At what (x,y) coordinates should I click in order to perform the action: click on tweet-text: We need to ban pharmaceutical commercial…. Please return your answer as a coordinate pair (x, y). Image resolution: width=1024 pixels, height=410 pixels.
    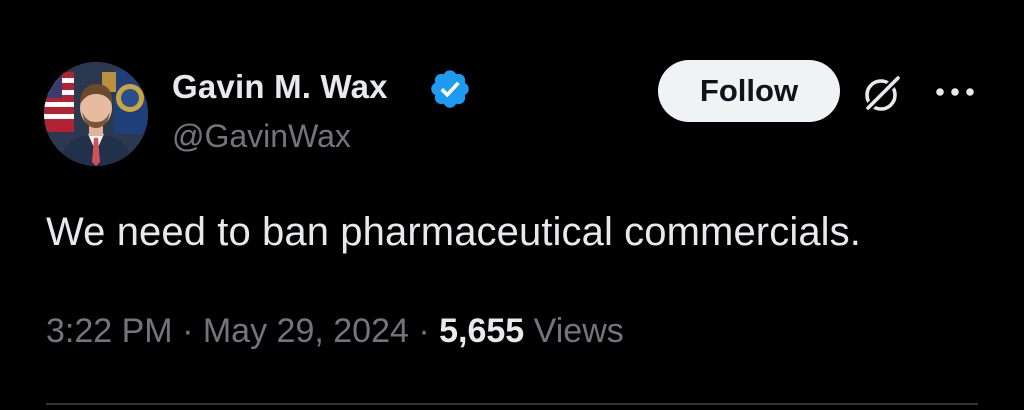
    Looking at the image, I should click on (453, 232).